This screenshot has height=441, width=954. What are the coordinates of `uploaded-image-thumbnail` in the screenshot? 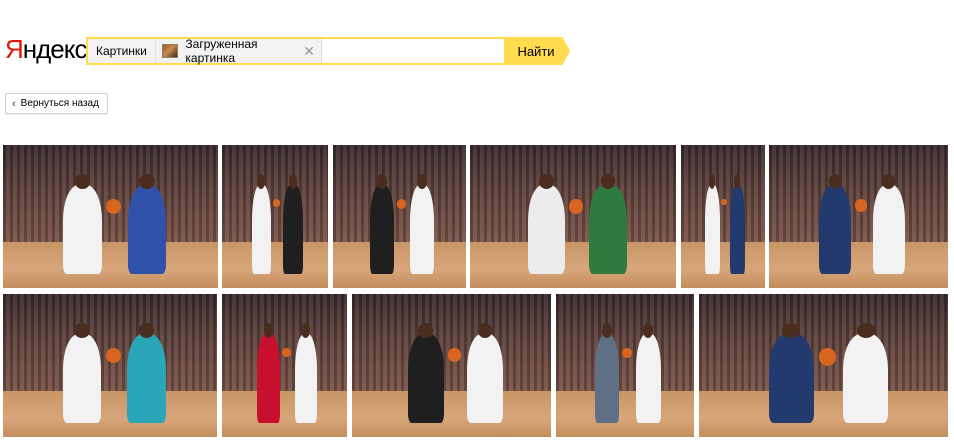 It's located at (170, 51).